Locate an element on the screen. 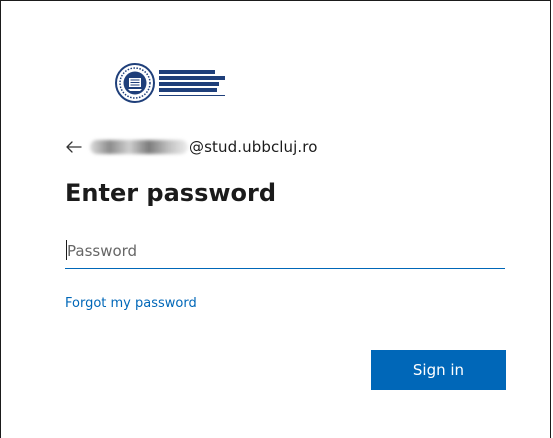 The image size is (553, 438). email-redacted-username is located at coordinates (139, 147).